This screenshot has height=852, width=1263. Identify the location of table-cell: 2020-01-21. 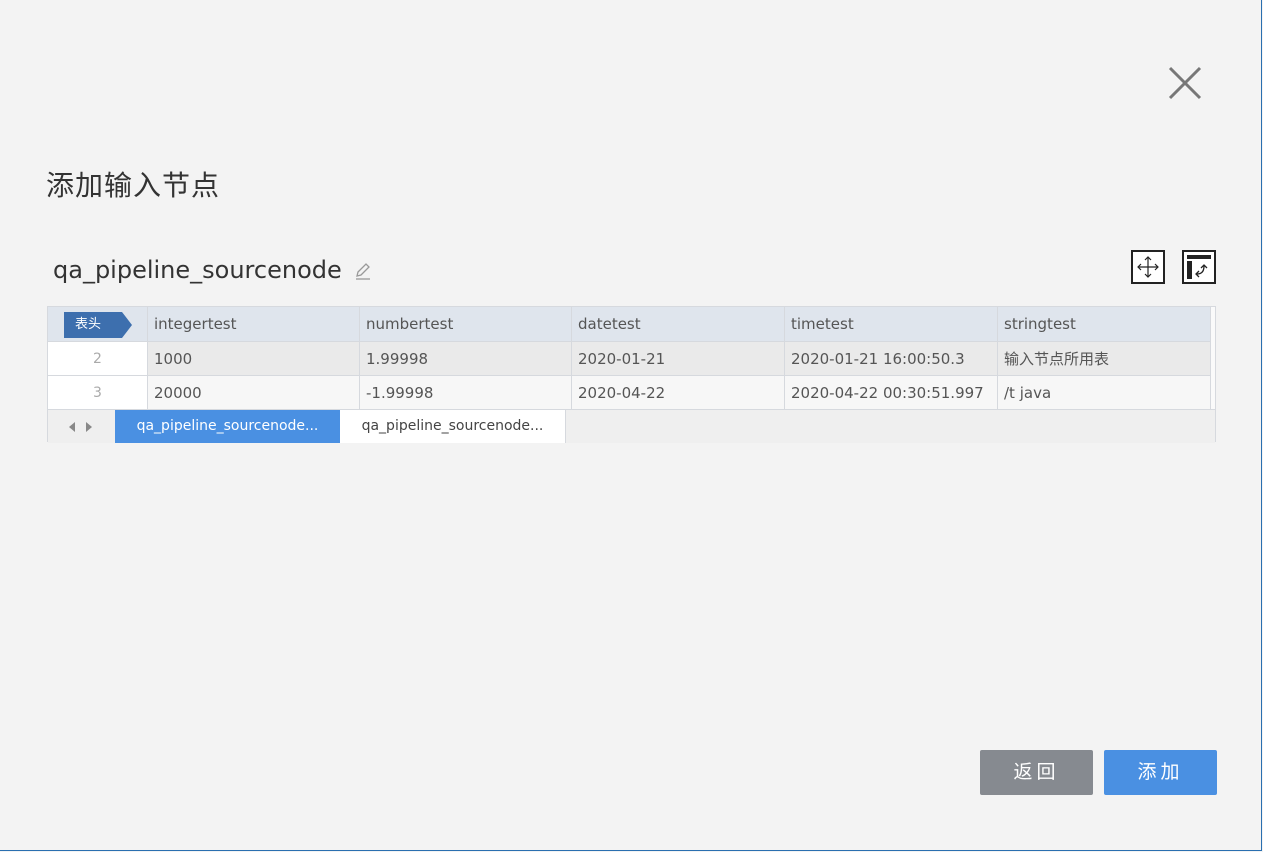
(678, 359).